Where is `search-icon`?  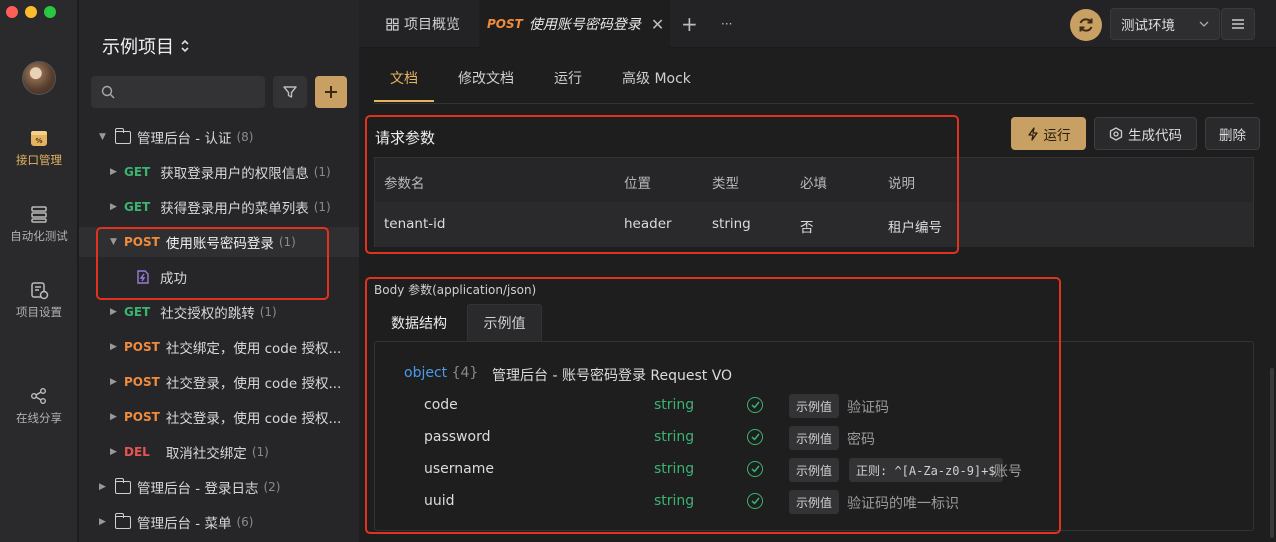 search-icon is located at coordinates (108, 92).